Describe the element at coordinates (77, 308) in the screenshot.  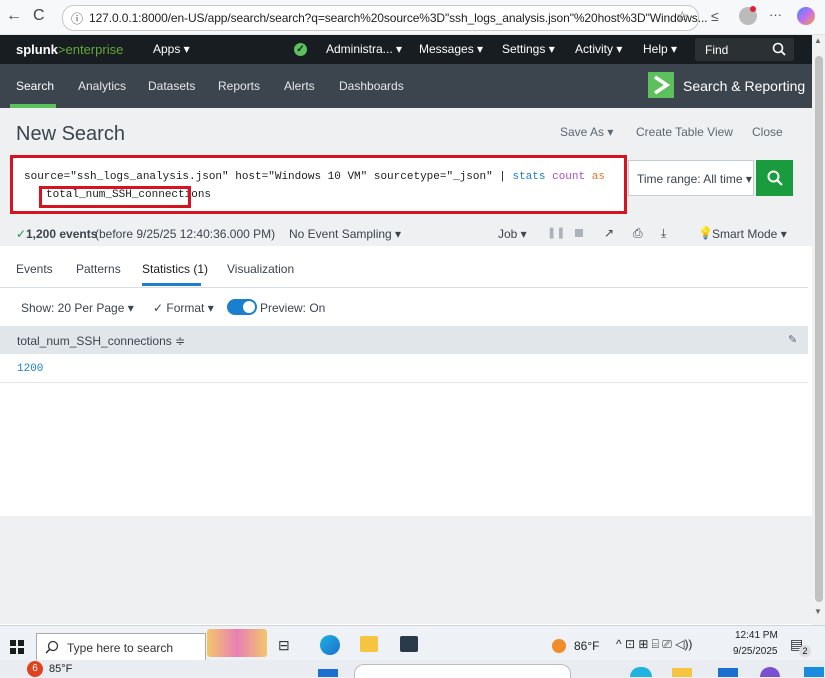
I see `per-page-dropdown: Show: 20 Per Page ▾` at that location.